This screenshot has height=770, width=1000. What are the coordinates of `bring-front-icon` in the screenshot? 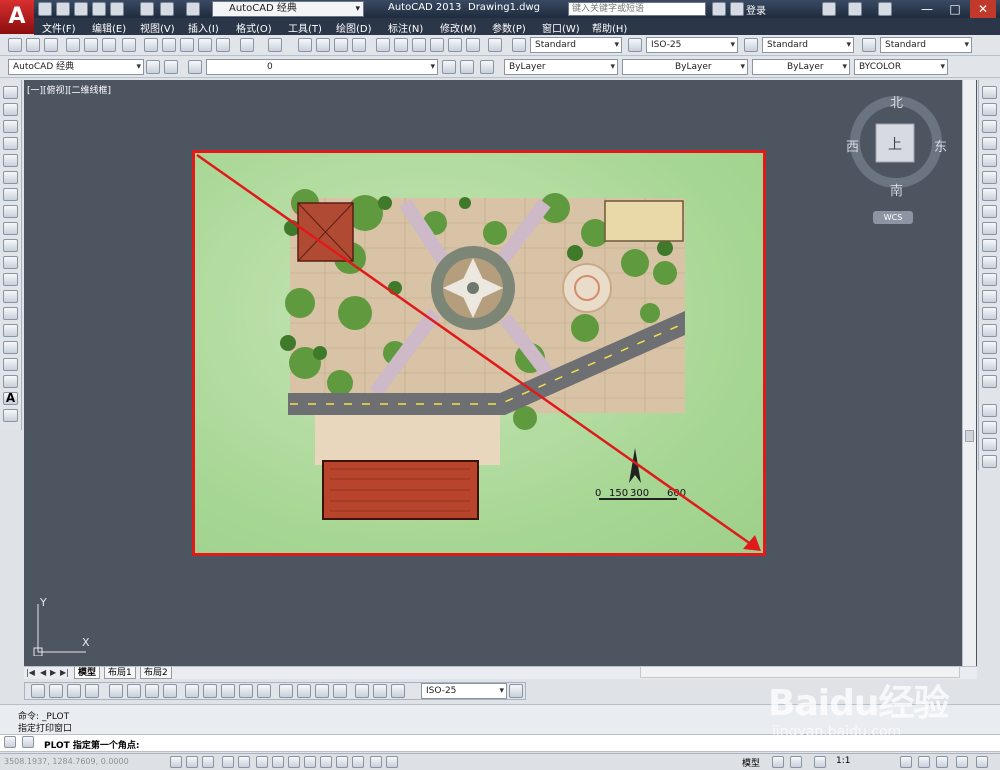 It's located at (989, 410).